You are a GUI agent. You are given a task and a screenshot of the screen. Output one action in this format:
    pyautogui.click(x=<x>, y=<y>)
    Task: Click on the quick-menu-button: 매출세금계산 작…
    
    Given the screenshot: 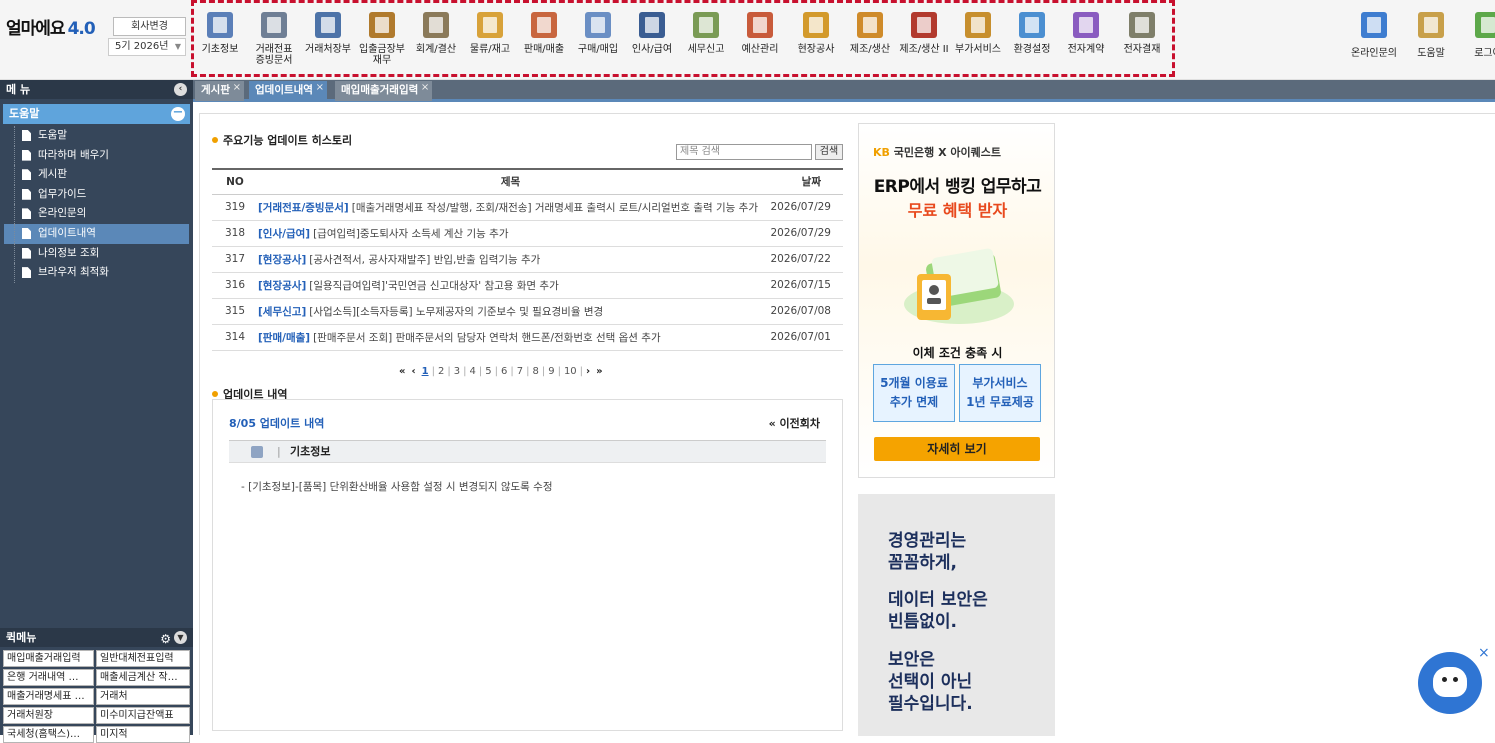 What is the action you would take?
    pyautogui.click(x=143, y=677)
    